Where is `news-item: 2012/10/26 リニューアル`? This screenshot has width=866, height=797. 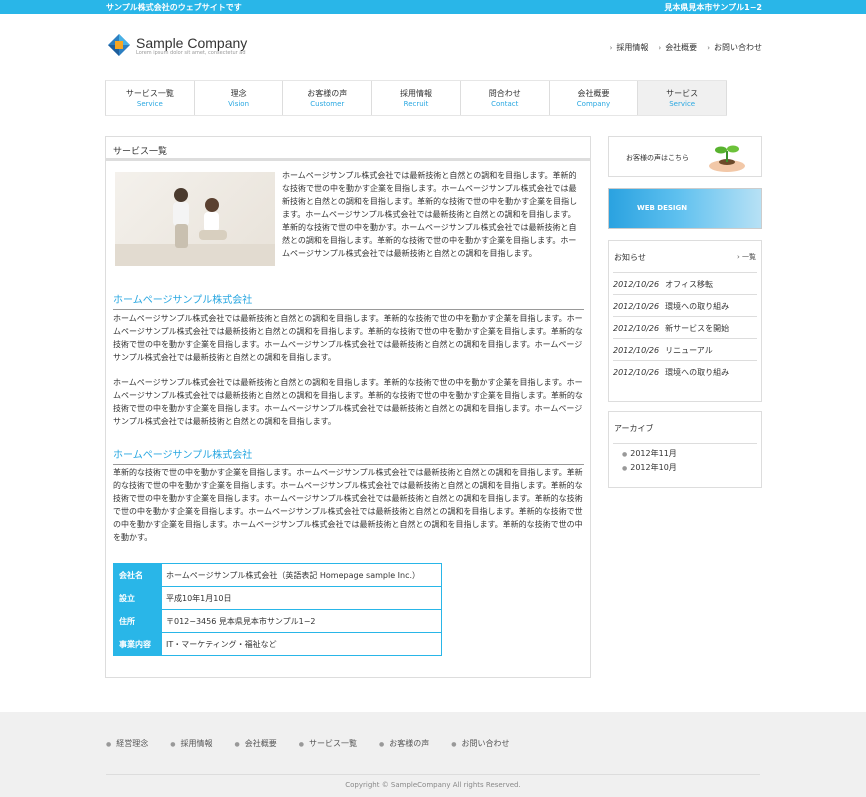 news-item: 2012/10/26 リニューアル is located at coordinates (685, 349).